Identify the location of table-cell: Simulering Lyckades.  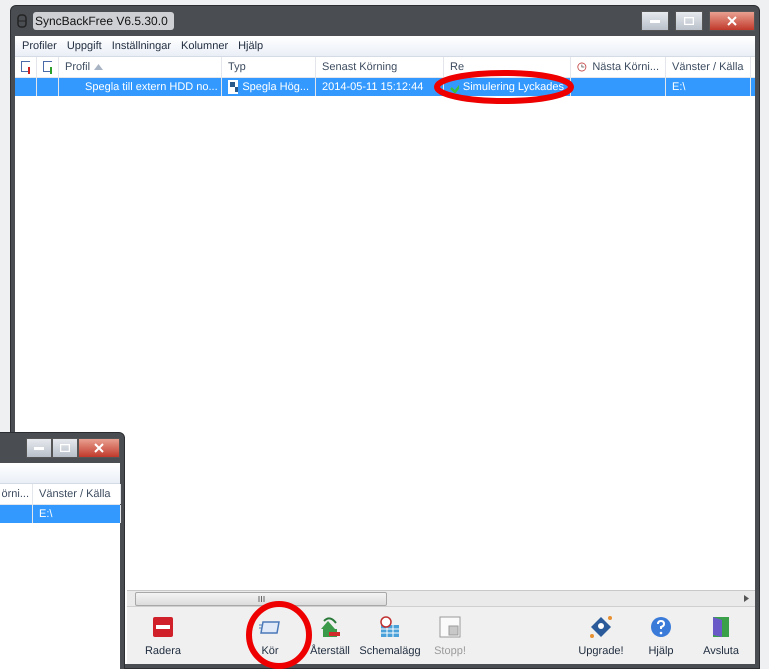
(513, 87).